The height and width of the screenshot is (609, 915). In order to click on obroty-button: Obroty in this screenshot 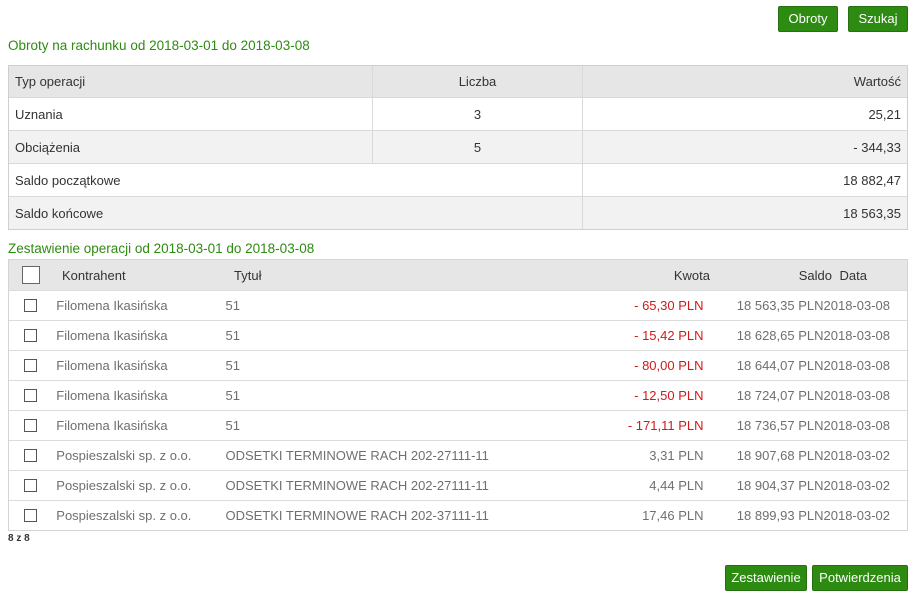, I will do `click(808, 19)`.